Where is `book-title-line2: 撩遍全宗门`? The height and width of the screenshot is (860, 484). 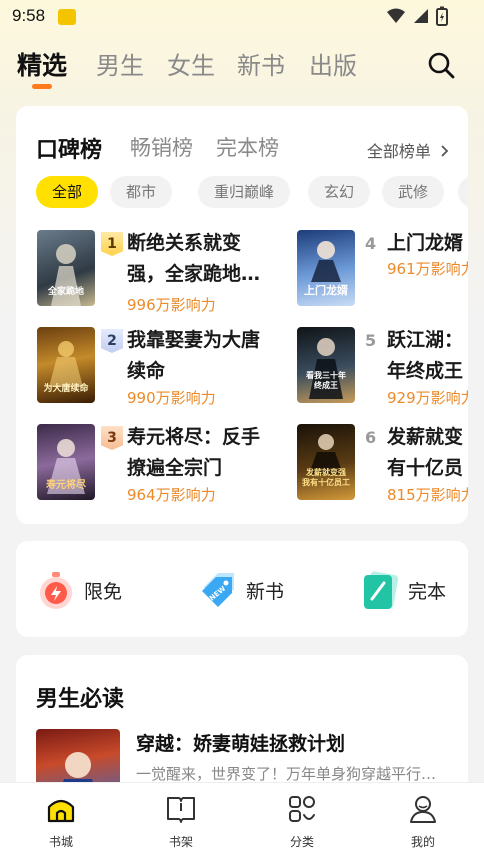 book-title-line2: 撩遍全宗门 is located at coordinates (175, 468).